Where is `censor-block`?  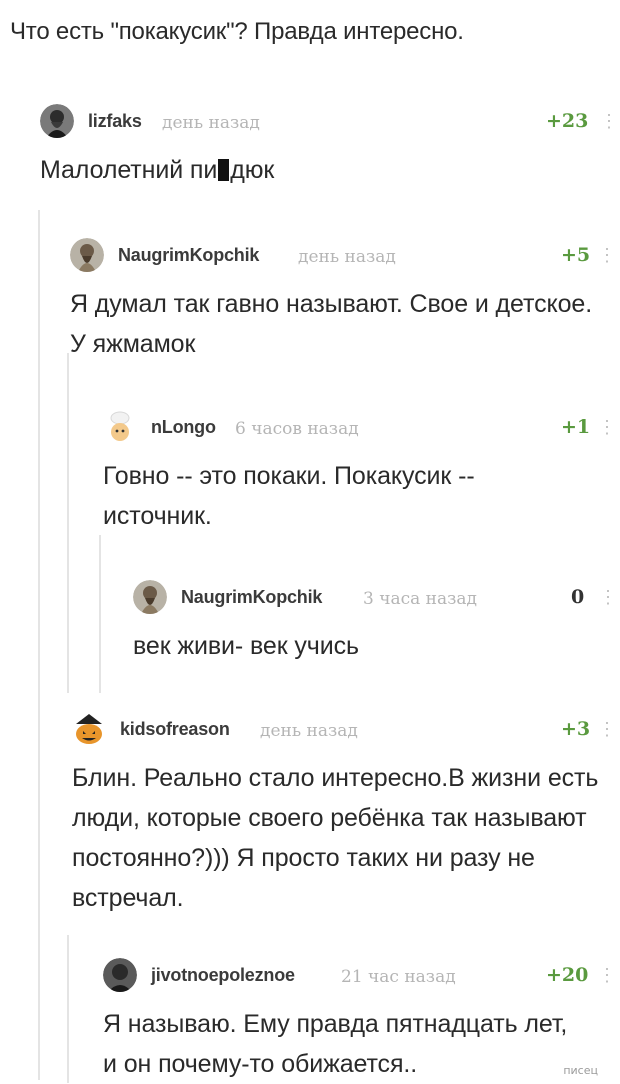
censor-block is located at coordinates (224, 170).